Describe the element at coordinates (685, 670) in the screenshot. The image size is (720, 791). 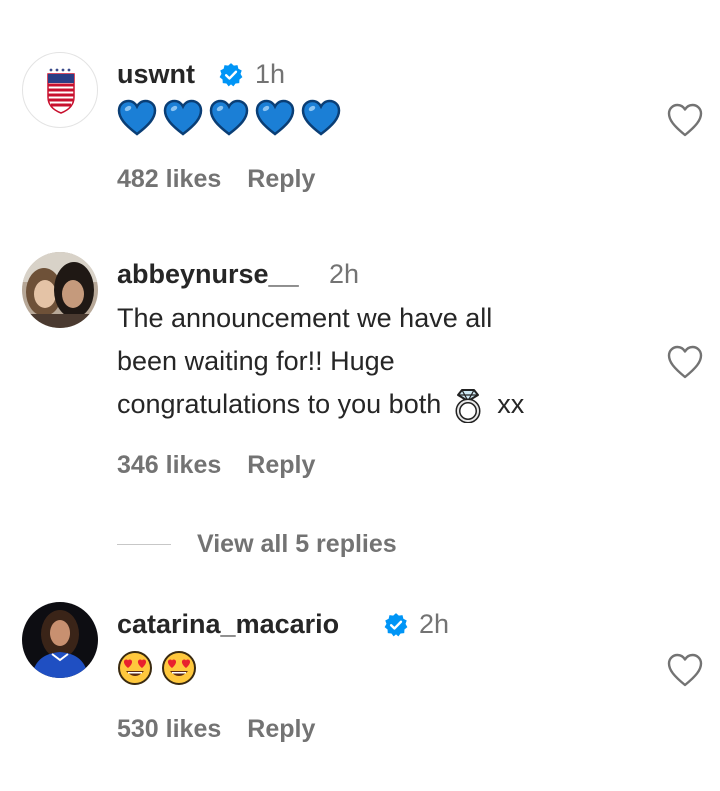
I see `like-heart-icon` at that location.